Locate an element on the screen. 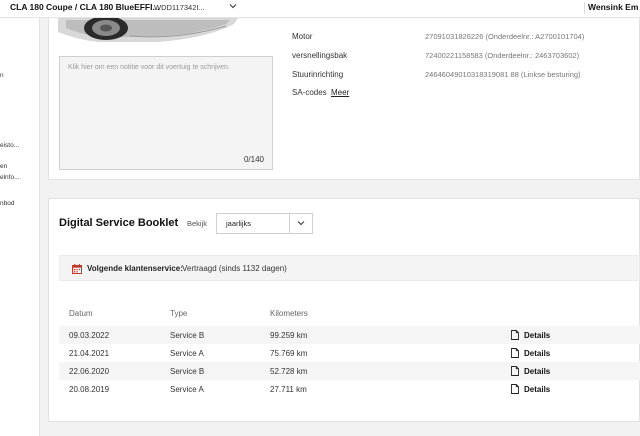  service-km: 75.769 km is located at coordinates (289, 353).